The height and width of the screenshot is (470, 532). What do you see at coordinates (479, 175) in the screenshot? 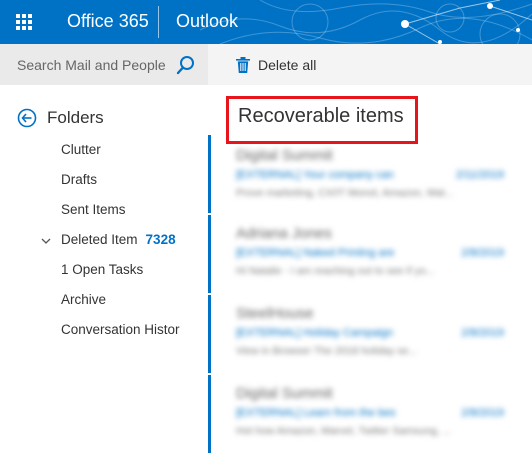
I see `message-date: 2/11/2019` at bounding box center [479, 175].